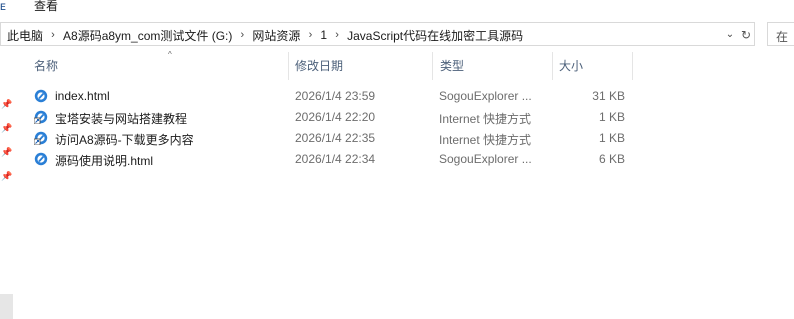 Image resolution: width=794 pixels, height=319 pixels. I want to click on column-headers: ^ 名称 修改日期 类型 大小, so click(325, 65).